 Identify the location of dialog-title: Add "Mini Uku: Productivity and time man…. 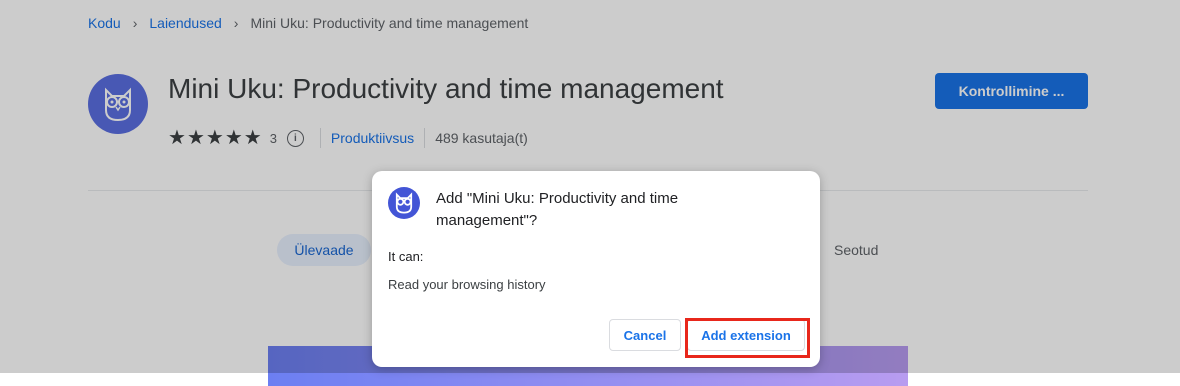
(557, 209).